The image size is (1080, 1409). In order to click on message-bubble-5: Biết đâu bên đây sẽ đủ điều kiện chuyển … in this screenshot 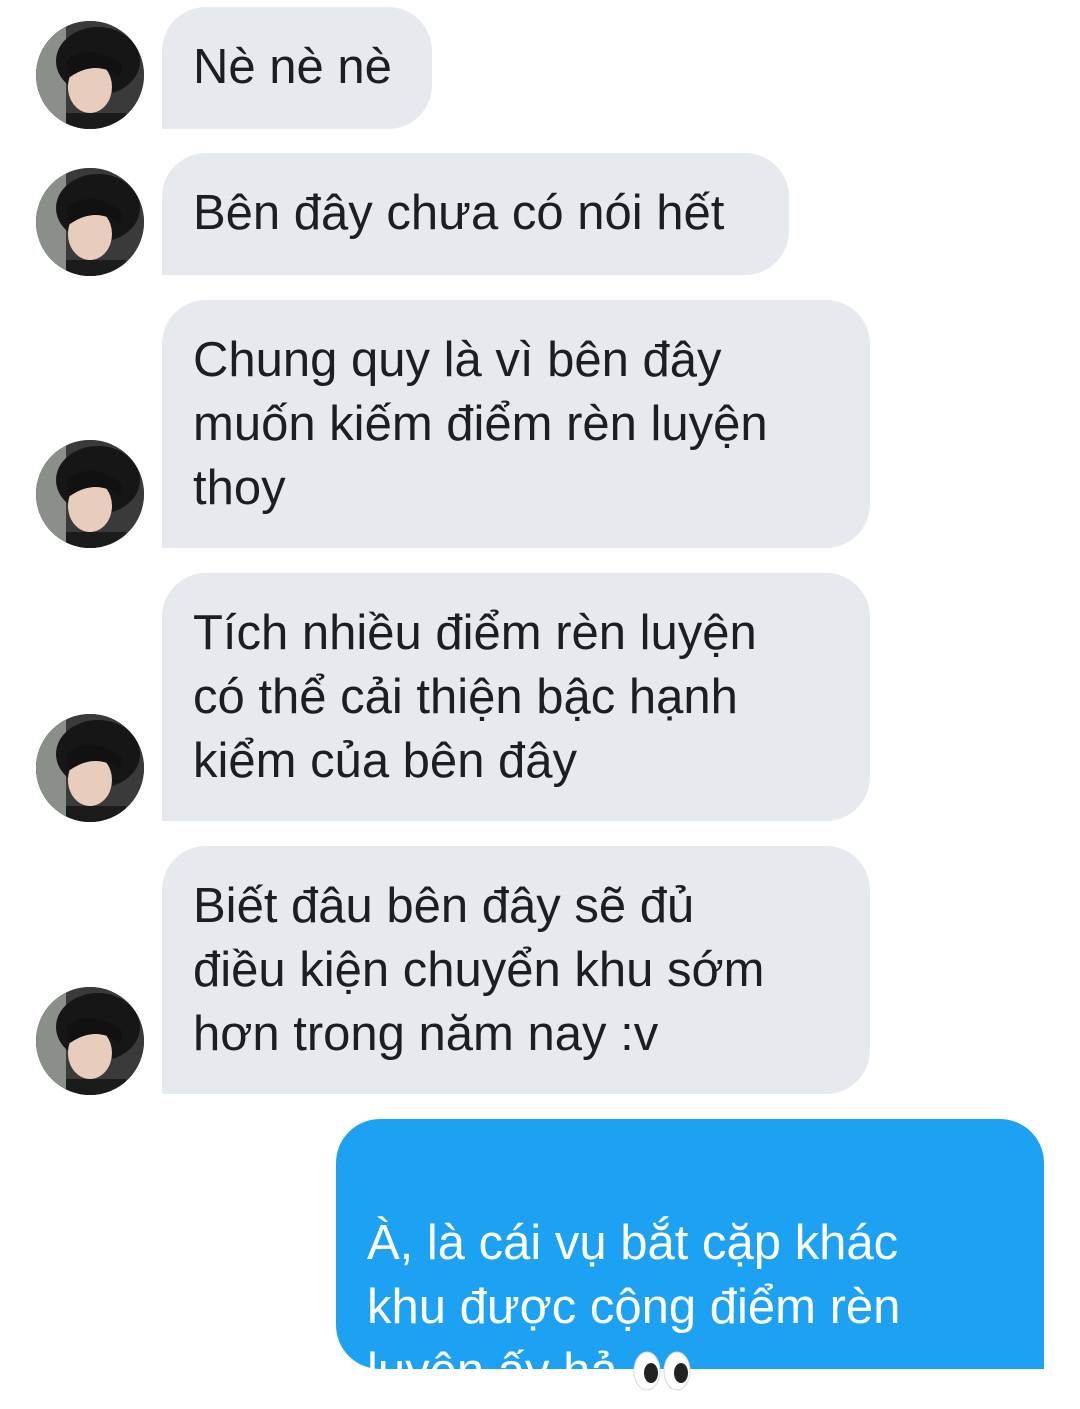, I will do `click(516, 970)`.